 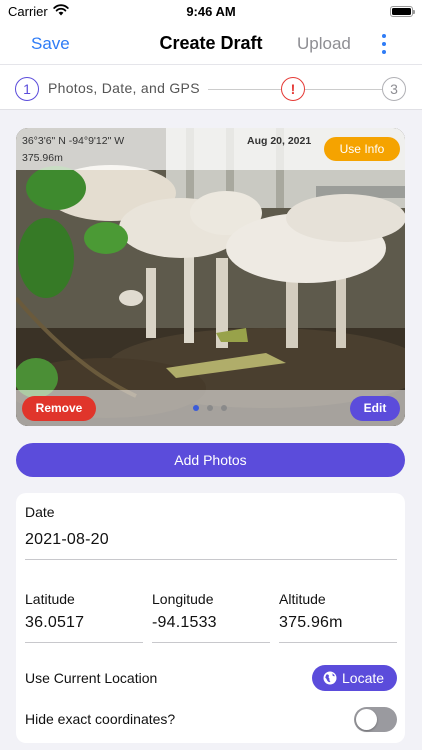 I want to click on remove-photo-button: Remove, so click(x=59, y=408).